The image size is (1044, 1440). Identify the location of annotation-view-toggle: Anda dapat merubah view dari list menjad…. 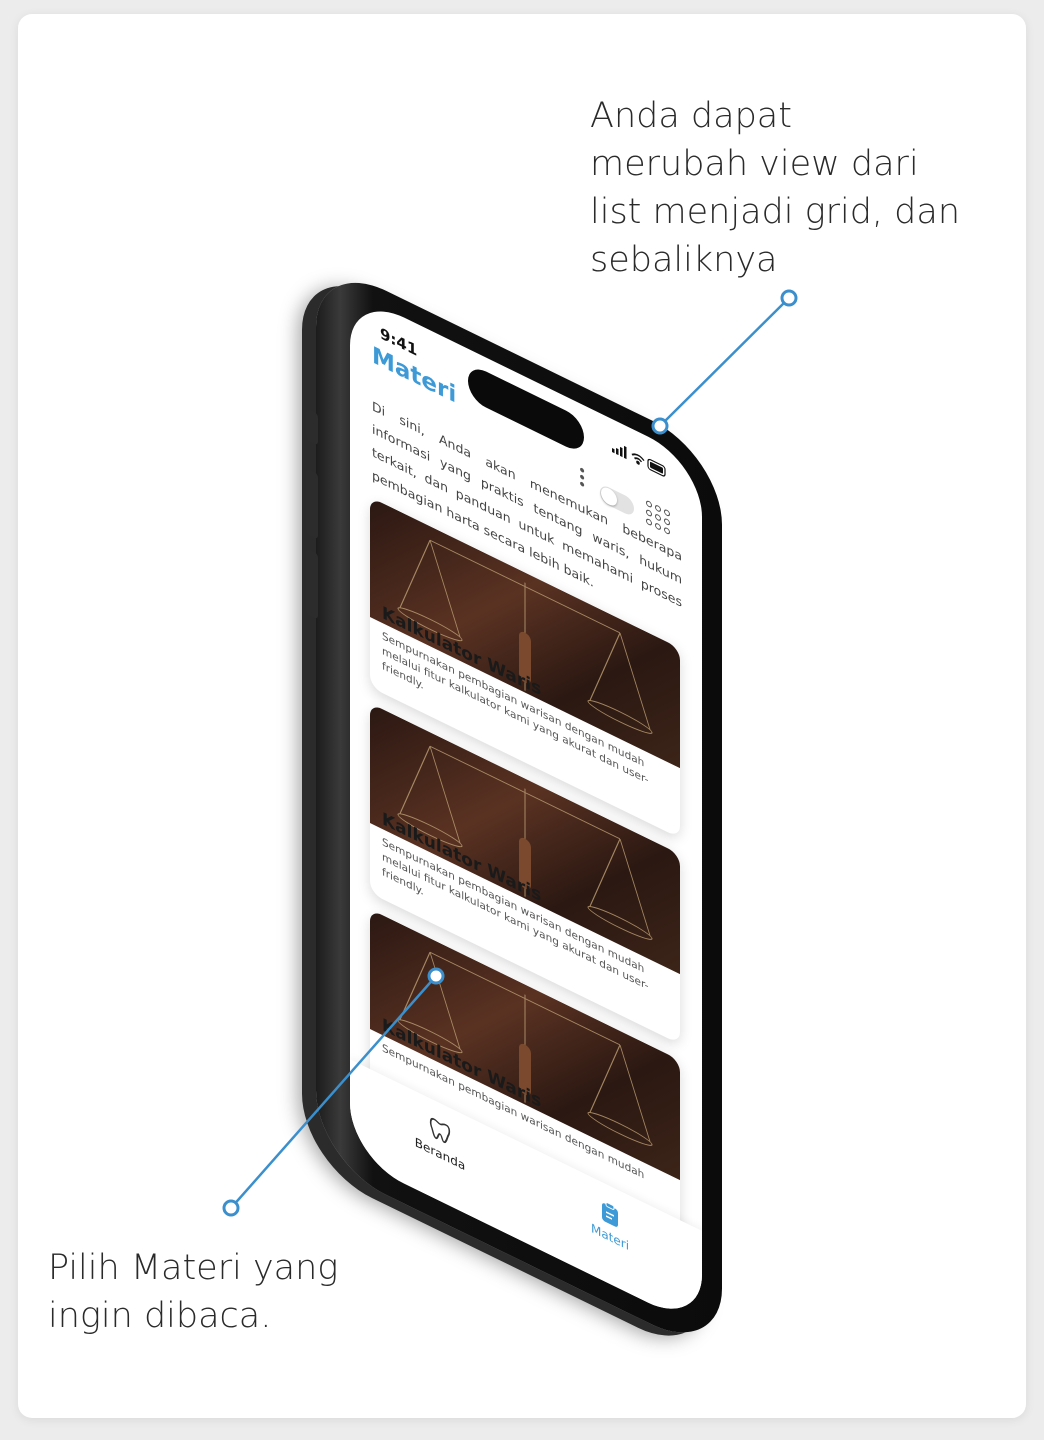
(775, 188).